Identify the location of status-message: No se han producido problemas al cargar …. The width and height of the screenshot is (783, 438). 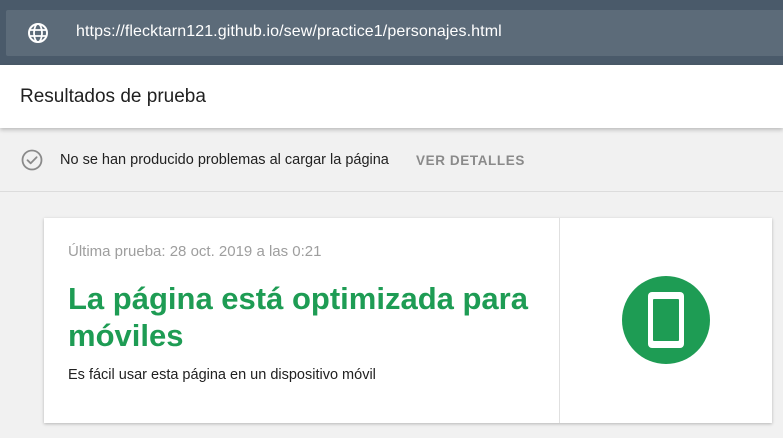
(224, 160).